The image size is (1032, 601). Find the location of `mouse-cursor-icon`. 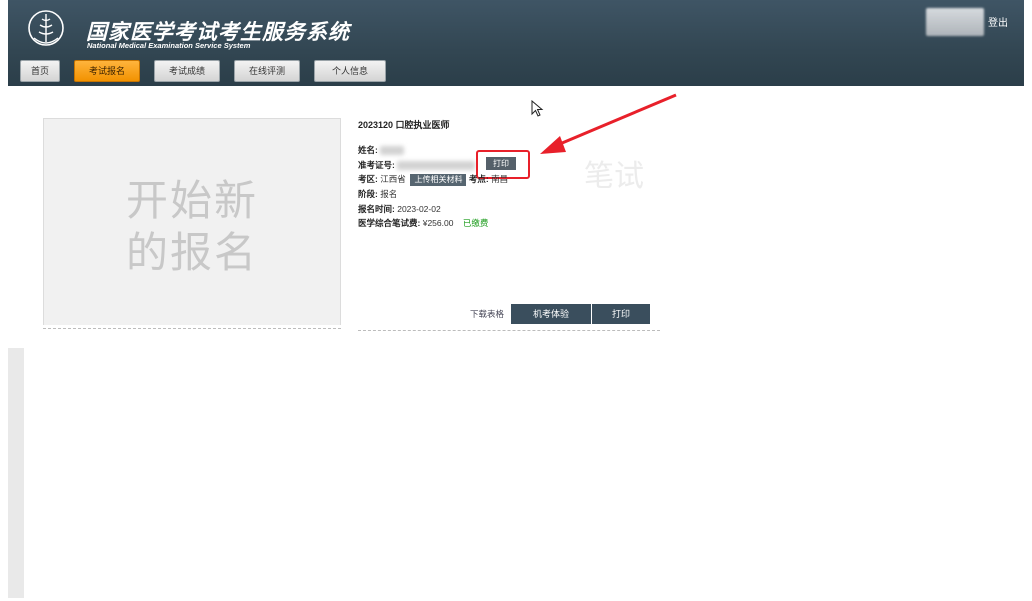

mouse-cursor-icon is located at coordinates (537, 108).